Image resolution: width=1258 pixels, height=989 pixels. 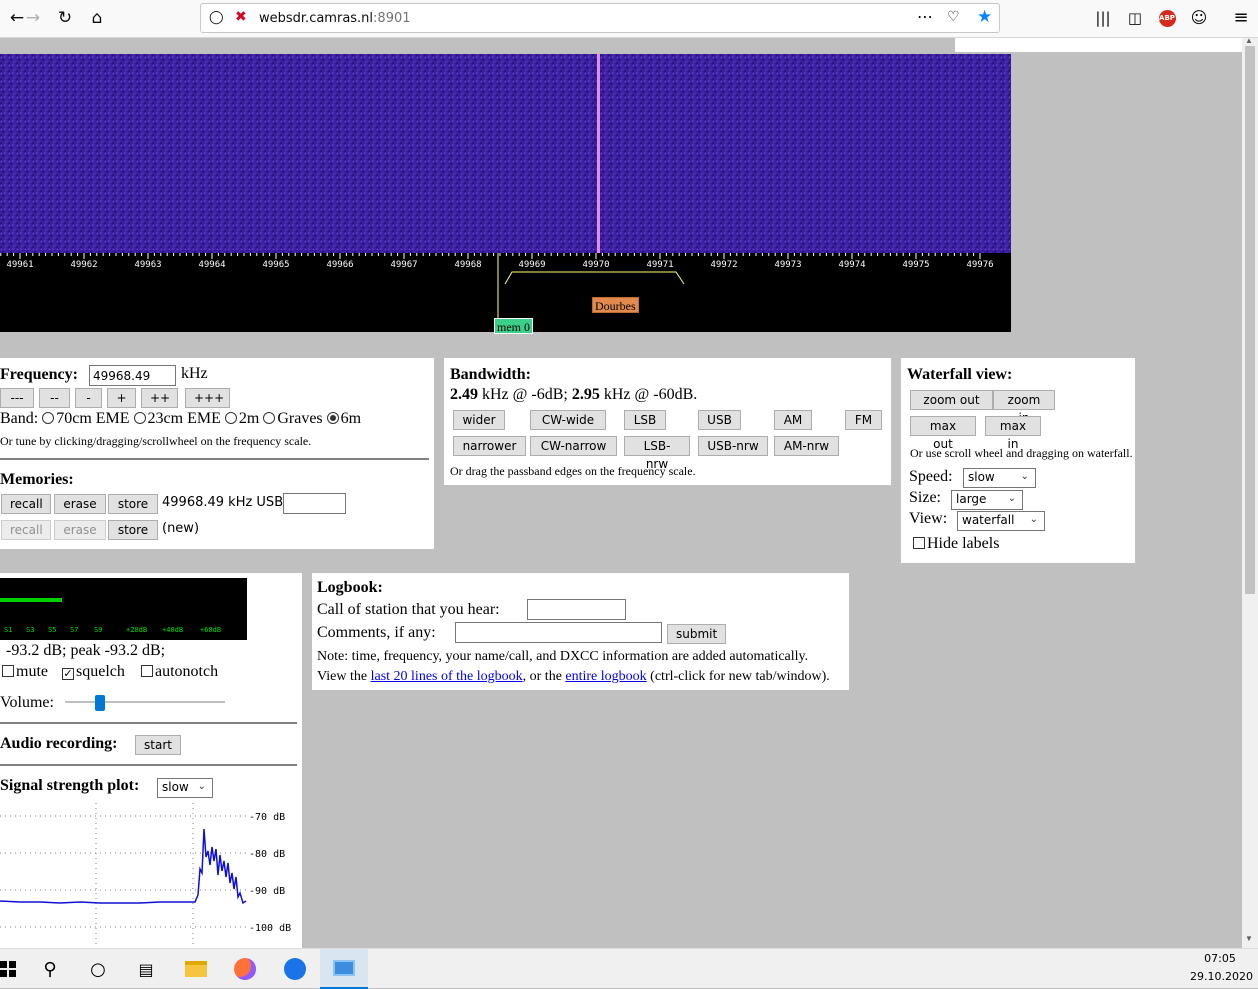 I want to click on clock-time: 07:05, so click(x=1220, y=958).